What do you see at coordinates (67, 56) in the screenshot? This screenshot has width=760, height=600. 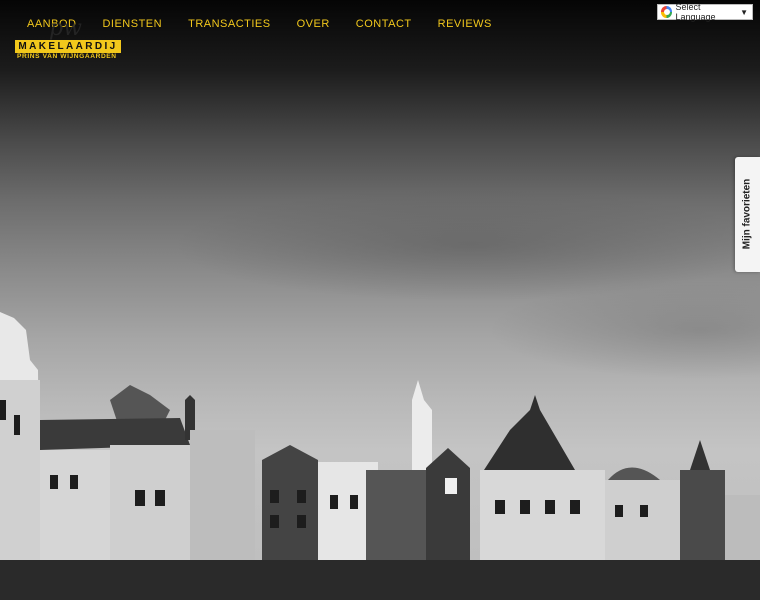 I see `logo-subtitle: PRINS VAN WIJNGAARDEN` at bounding box center [67, 56].